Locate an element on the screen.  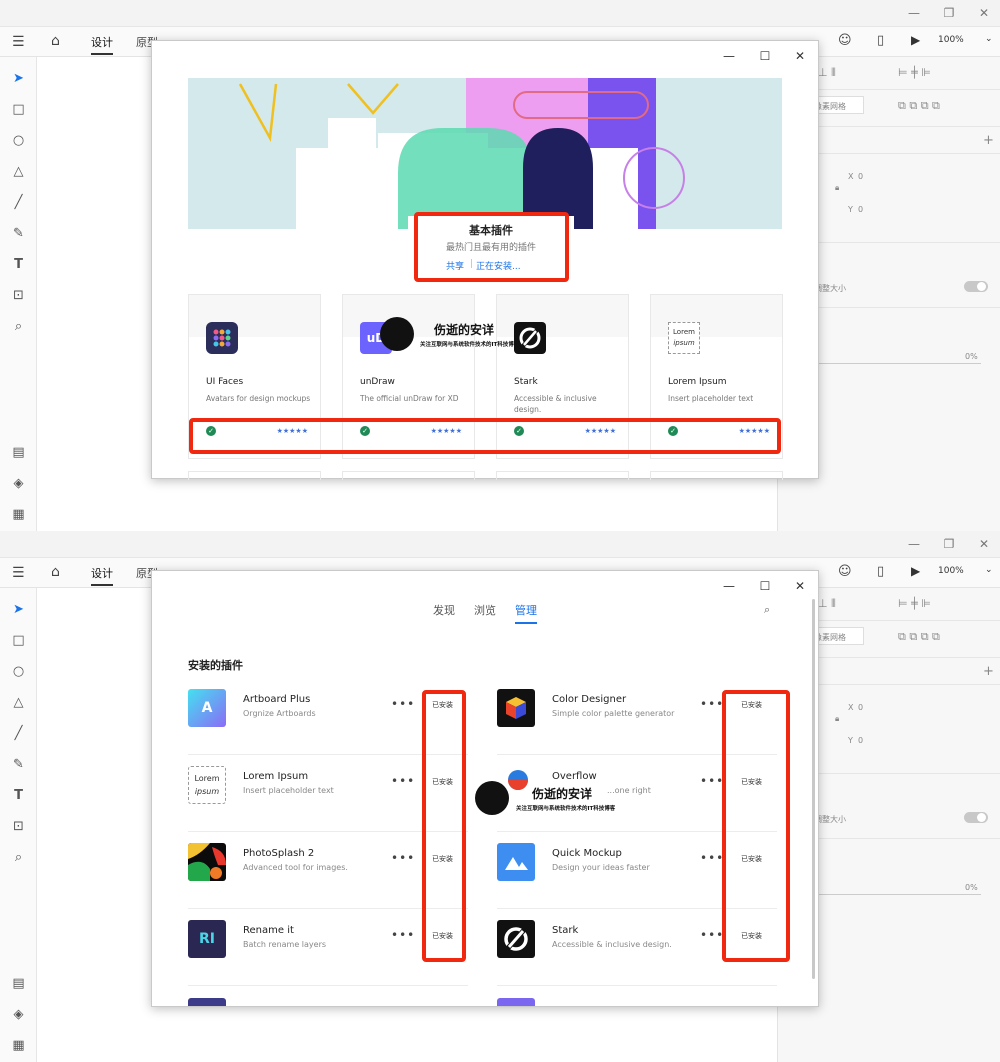
title-bar: — ❐ ✕ is located at coordinates (500, 13).